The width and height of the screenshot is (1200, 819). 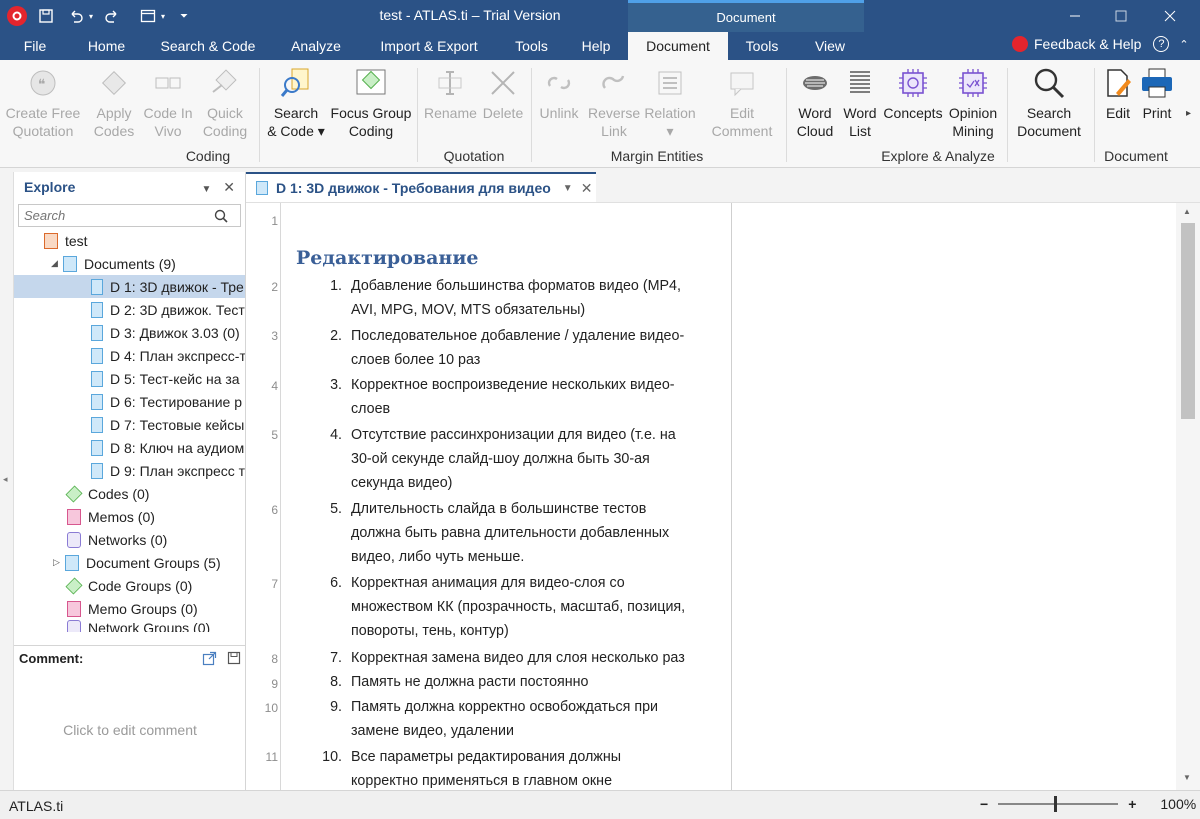 I want to click on close-icon, so click(x=1170, y=16).